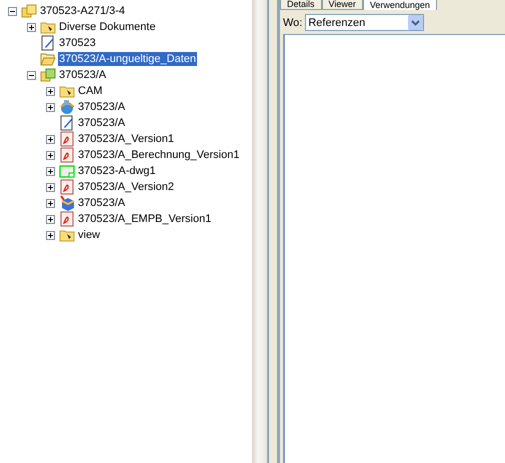 This screenshot has height=463, width=505. What do you see at coordinates (126, 139) in the screenshot?
I see `tree-item: 370523/A_Version1` at bounding box center [126, 139].